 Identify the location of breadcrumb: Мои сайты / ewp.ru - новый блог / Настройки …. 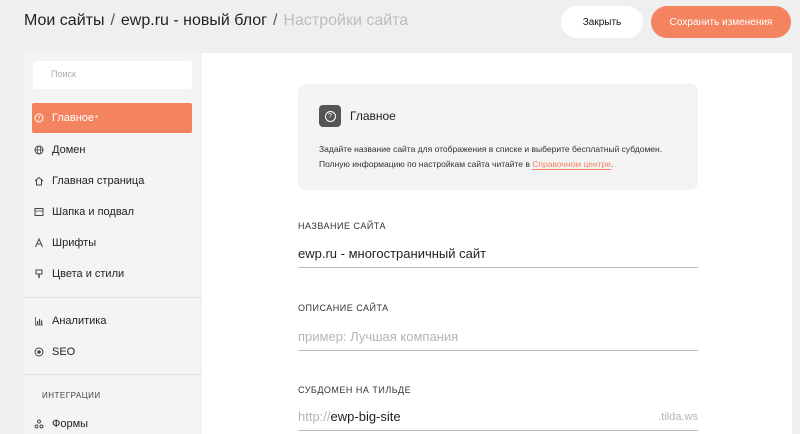
(216, 21).